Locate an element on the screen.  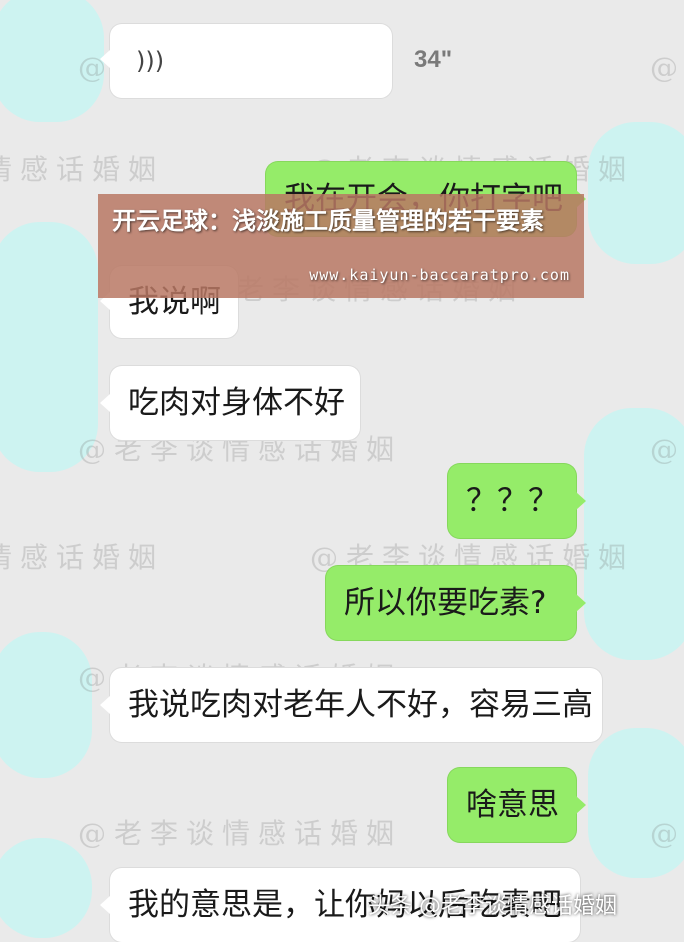
message-bubble-right: 所以你要吃素? is located at coordinates (451, 603).